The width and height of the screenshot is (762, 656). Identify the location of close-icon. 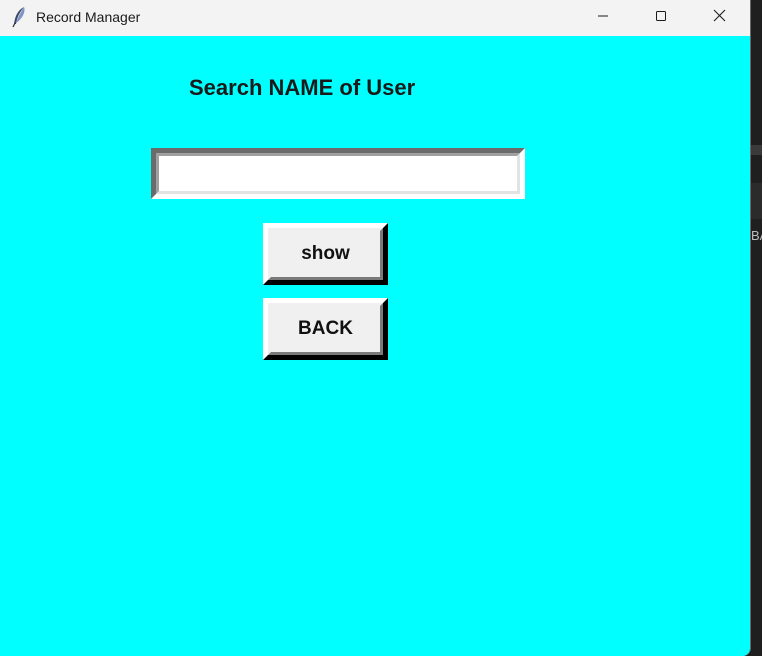
(719, 18).